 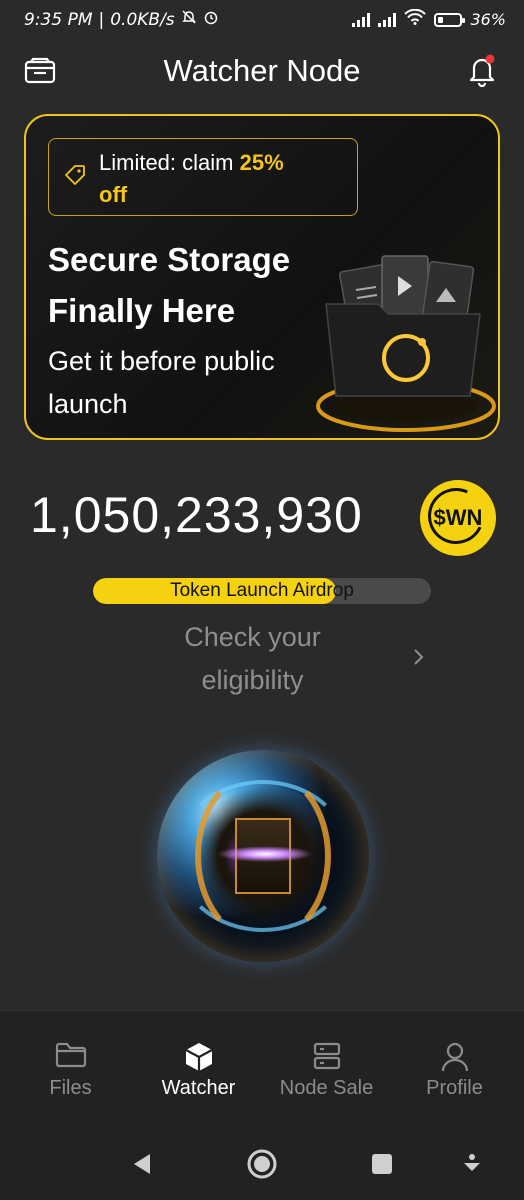 What do you see at coordinates (196, 515) in the screenshot?
I see `token-balance: 1,050,233,930` at bounding box center [196, 515].